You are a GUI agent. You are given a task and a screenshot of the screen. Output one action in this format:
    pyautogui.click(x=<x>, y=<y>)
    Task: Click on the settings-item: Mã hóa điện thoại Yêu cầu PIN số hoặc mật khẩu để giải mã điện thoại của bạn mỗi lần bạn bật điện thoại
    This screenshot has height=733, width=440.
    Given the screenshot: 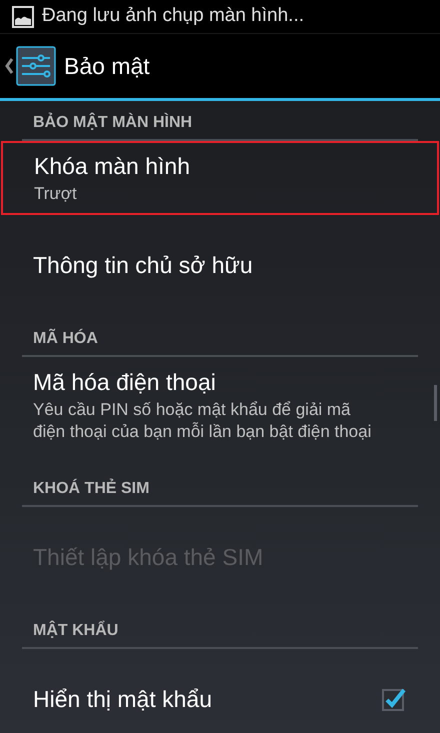 What is the action you would take?
    pyautogui.click(x=220, y=405)
    